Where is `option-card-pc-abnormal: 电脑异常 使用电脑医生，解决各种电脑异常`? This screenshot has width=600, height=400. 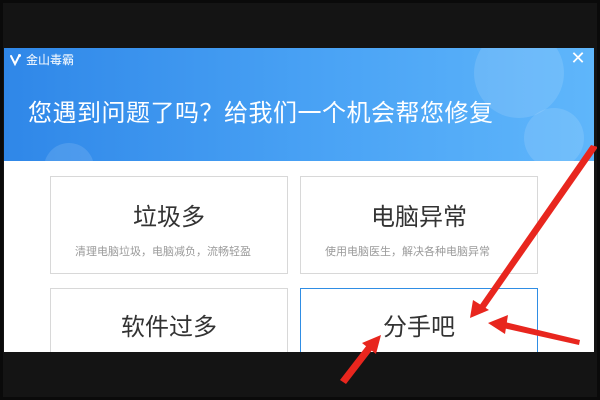 option-card-pc-abnormal: 电脑异常 使用电脑医生，解决各种电脑异常 is located at coordinates (419, 225).